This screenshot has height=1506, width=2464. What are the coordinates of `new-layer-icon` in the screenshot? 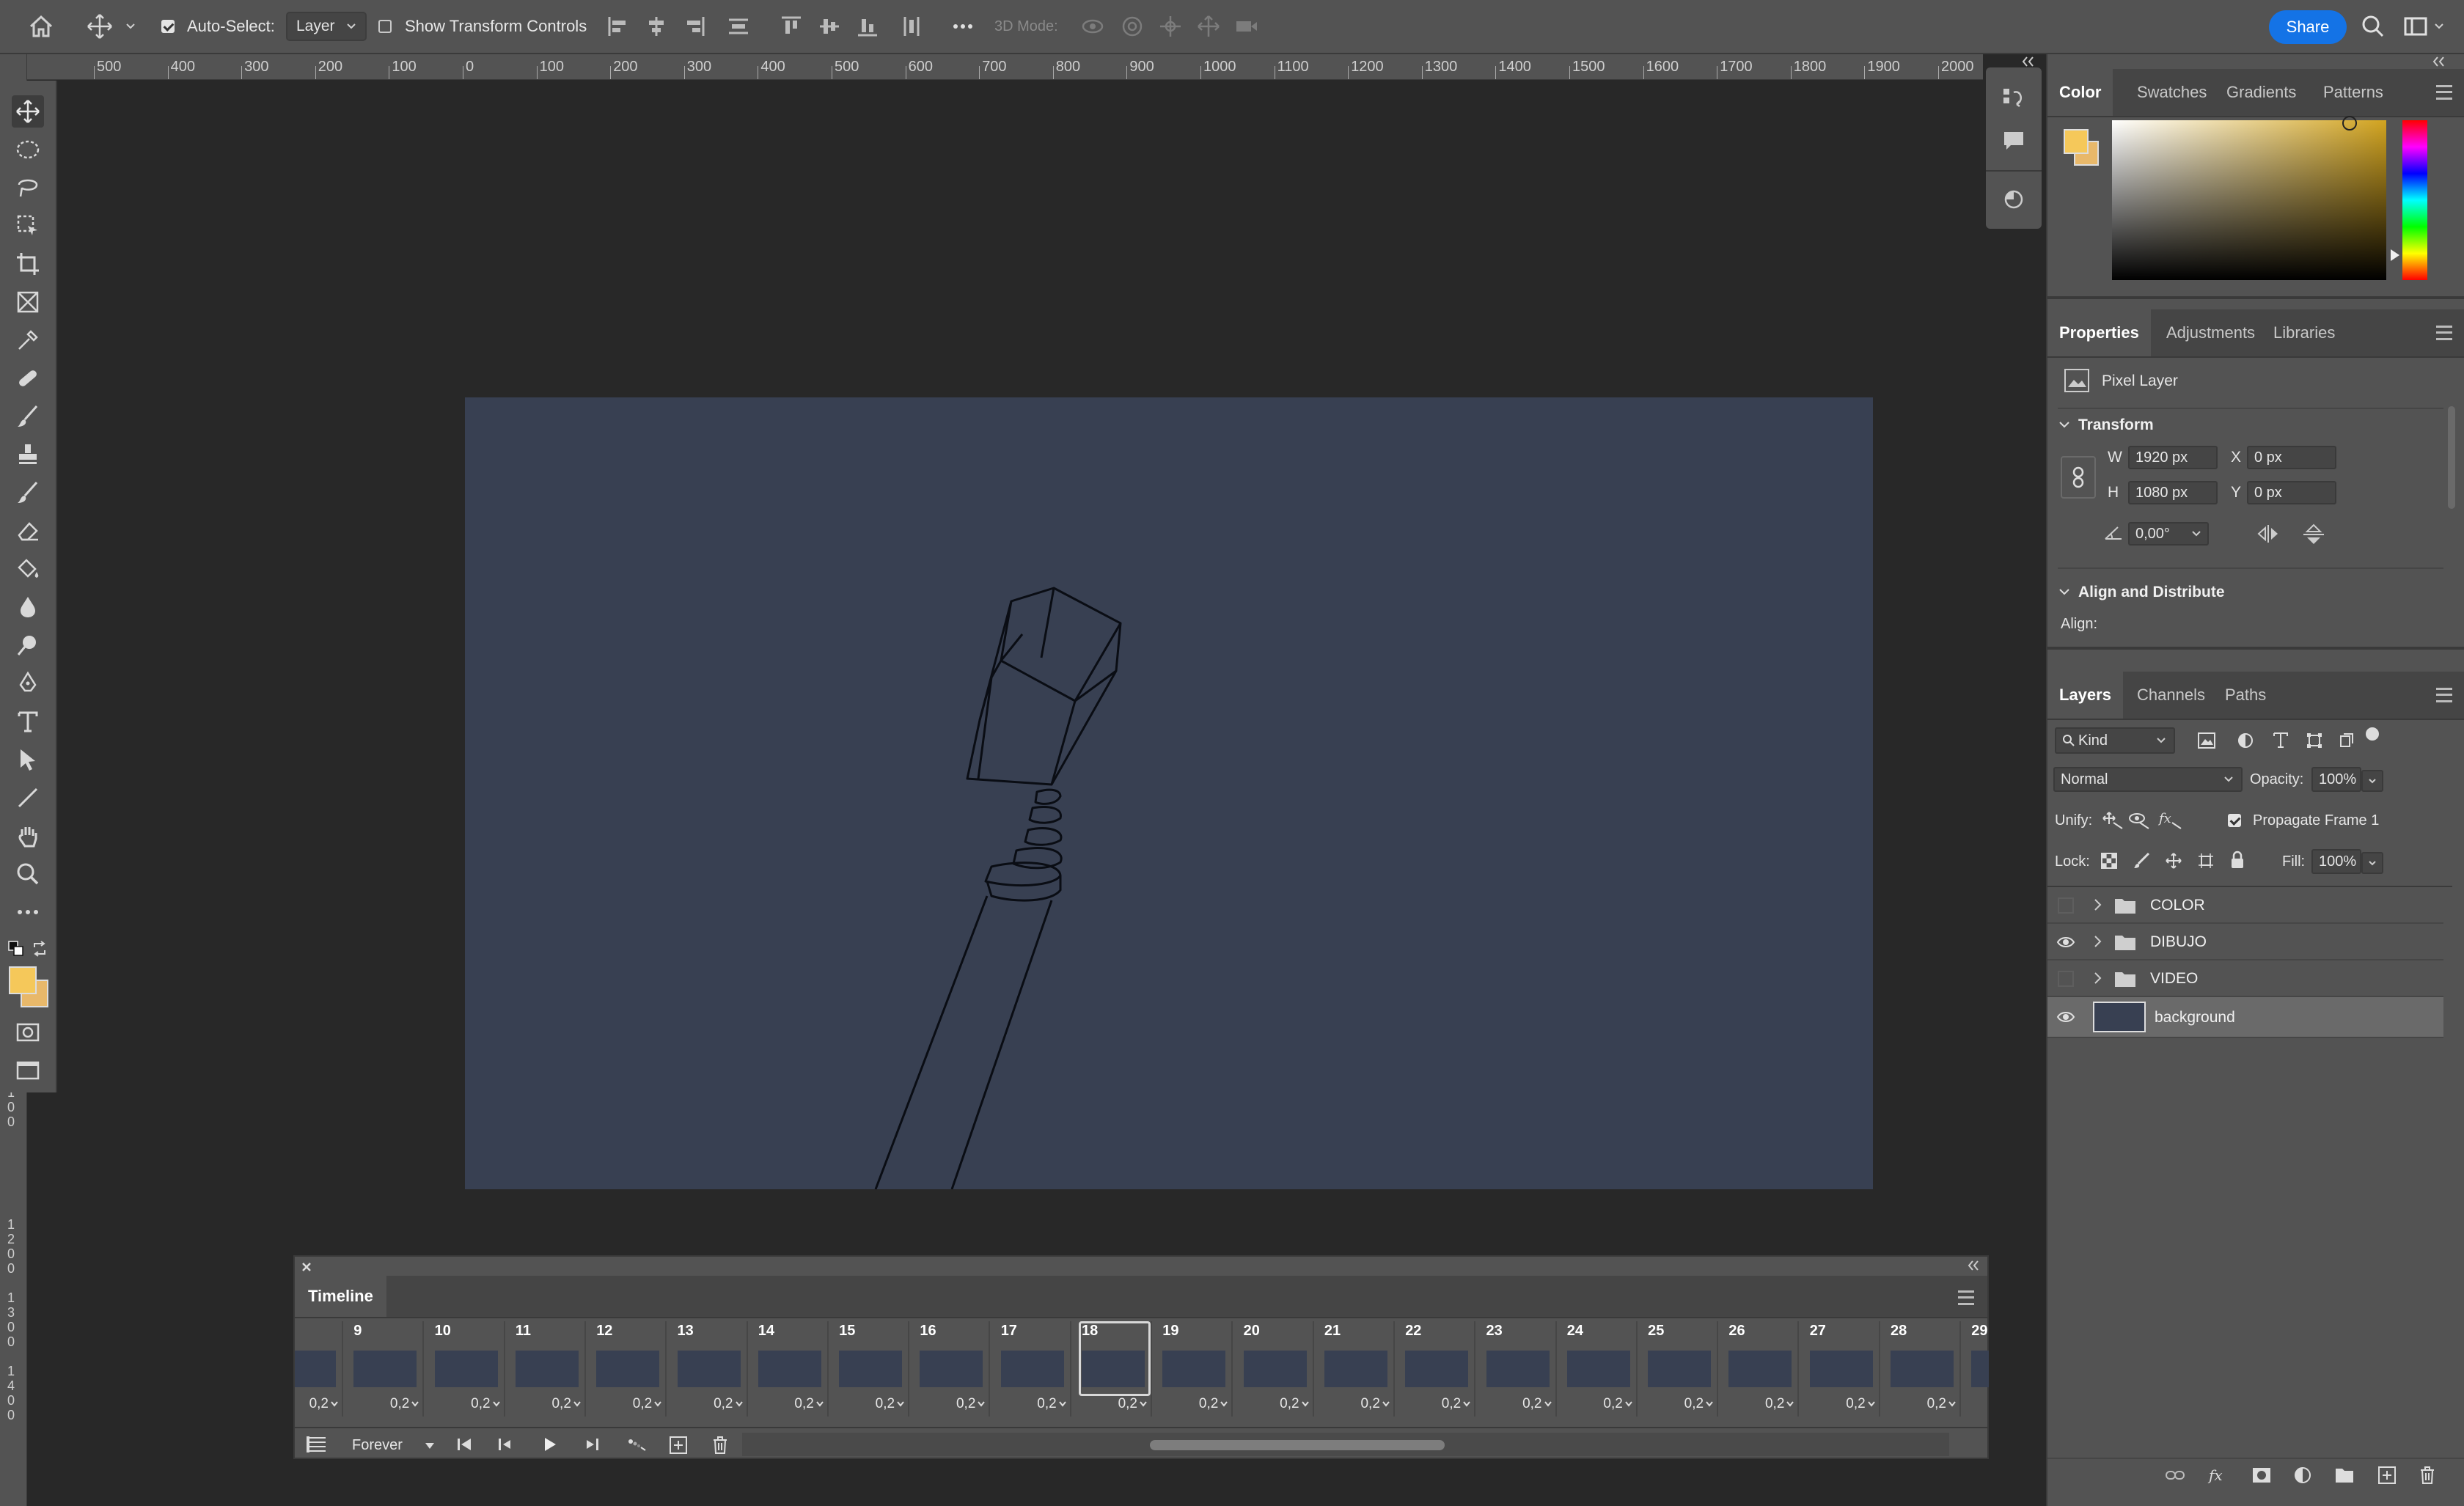 It's located at (2387, 1475).